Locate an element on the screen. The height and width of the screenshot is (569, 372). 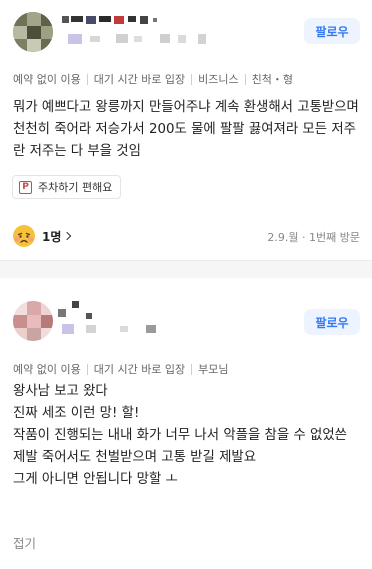
keyword-label: 주차하기 편해요 is located at coordinates (75, 187).